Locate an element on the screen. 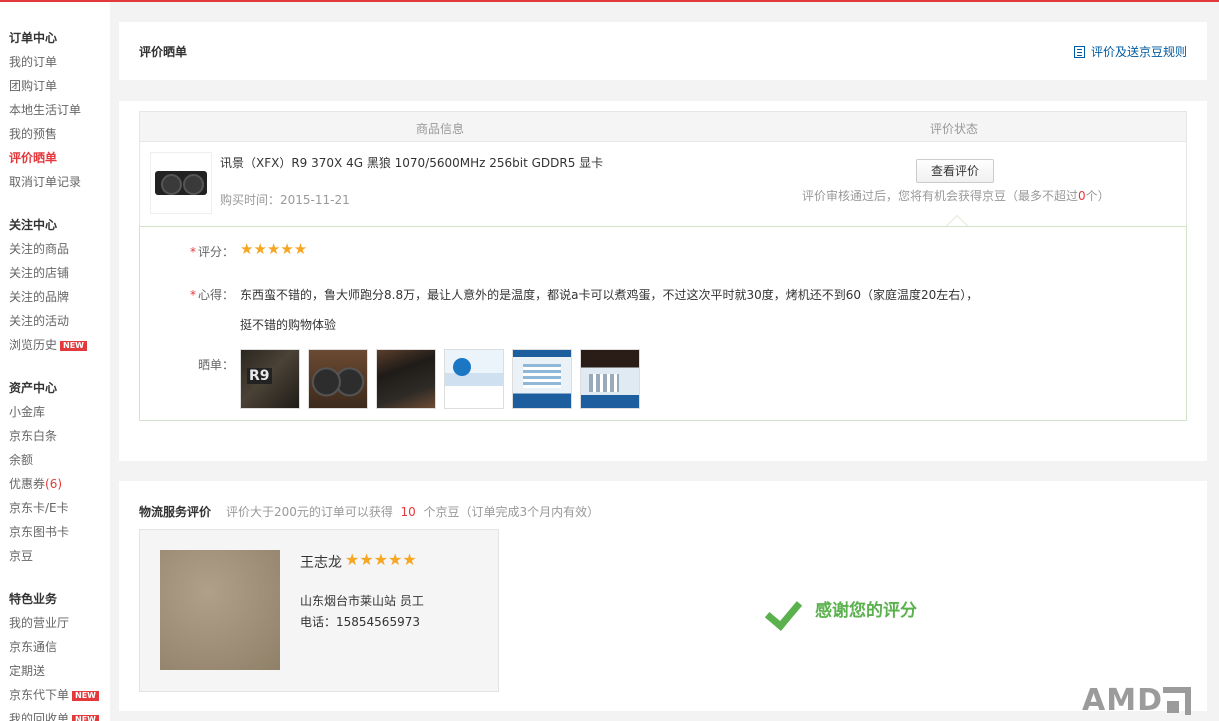 This screenshot has height=721, width=1219. courier-name: 王志龙 is located at coordinates (321, 563).